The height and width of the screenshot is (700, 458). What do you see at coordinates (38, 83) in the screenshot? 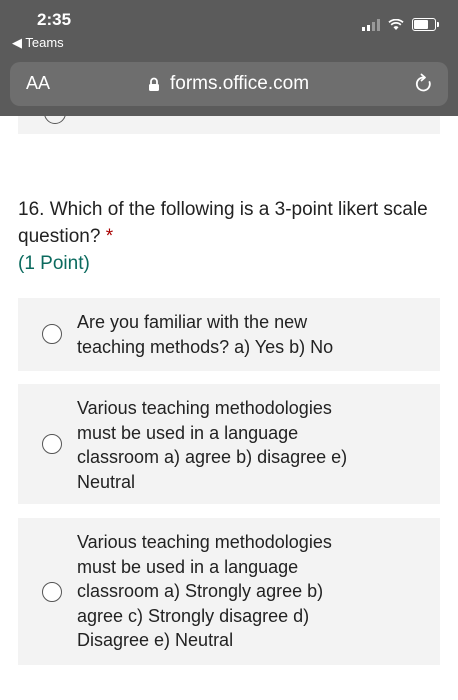
I see `text-size-button: AA` at bounding box center [38, 83].